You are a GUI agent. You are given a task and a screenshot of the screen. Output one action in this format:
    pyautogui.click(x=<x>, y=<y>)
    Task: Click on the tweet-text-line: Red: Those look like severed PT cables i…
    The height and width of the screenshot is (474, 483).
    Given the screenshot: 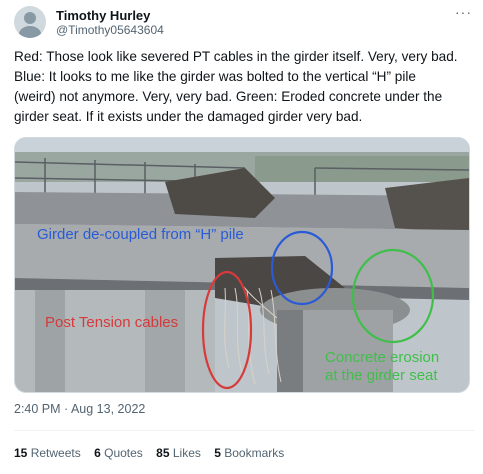 What is the action you would take?
    pyautogui.click(x=236, y=56)
    